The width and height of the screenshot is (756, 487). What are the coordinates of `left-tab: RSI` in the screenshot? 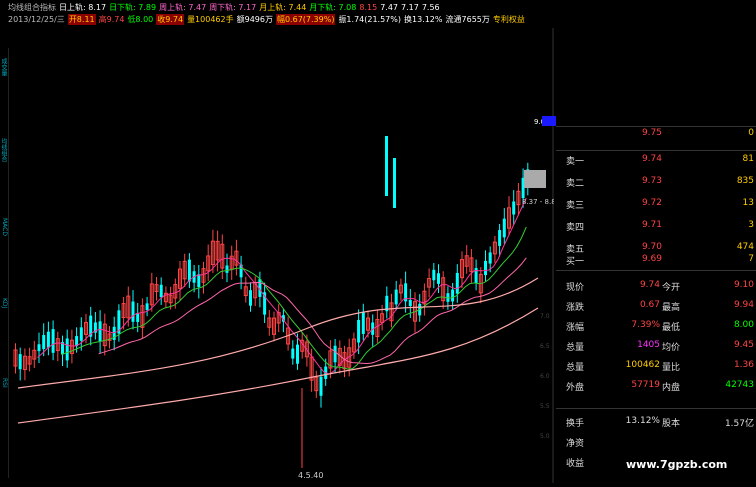 It's located at (4, 413).